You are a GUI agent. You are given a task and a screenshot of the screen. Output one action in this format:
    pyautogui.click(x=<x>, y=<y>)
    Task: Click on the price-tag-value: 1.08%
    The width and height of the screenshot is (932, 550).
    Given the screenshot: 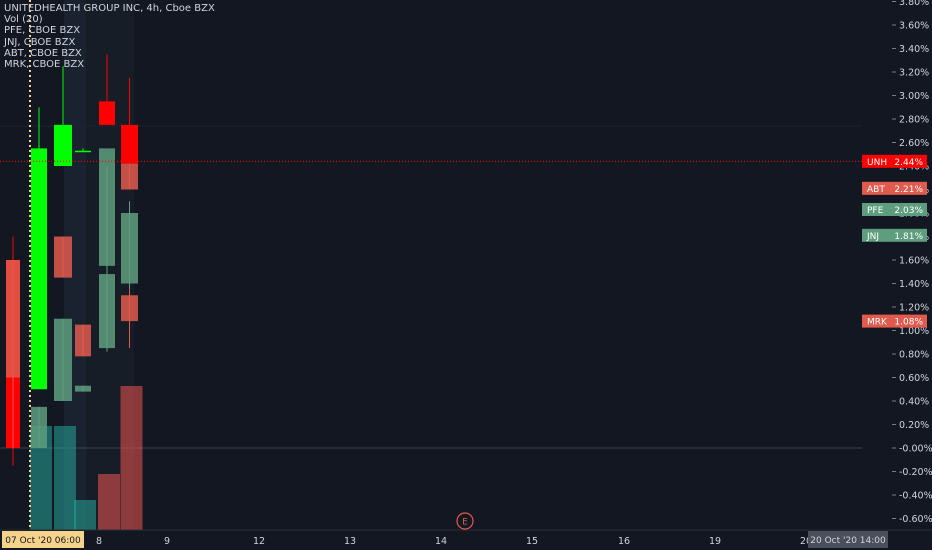 What is the action you would take?
    pyautogui.click(x=908, y=323)
    